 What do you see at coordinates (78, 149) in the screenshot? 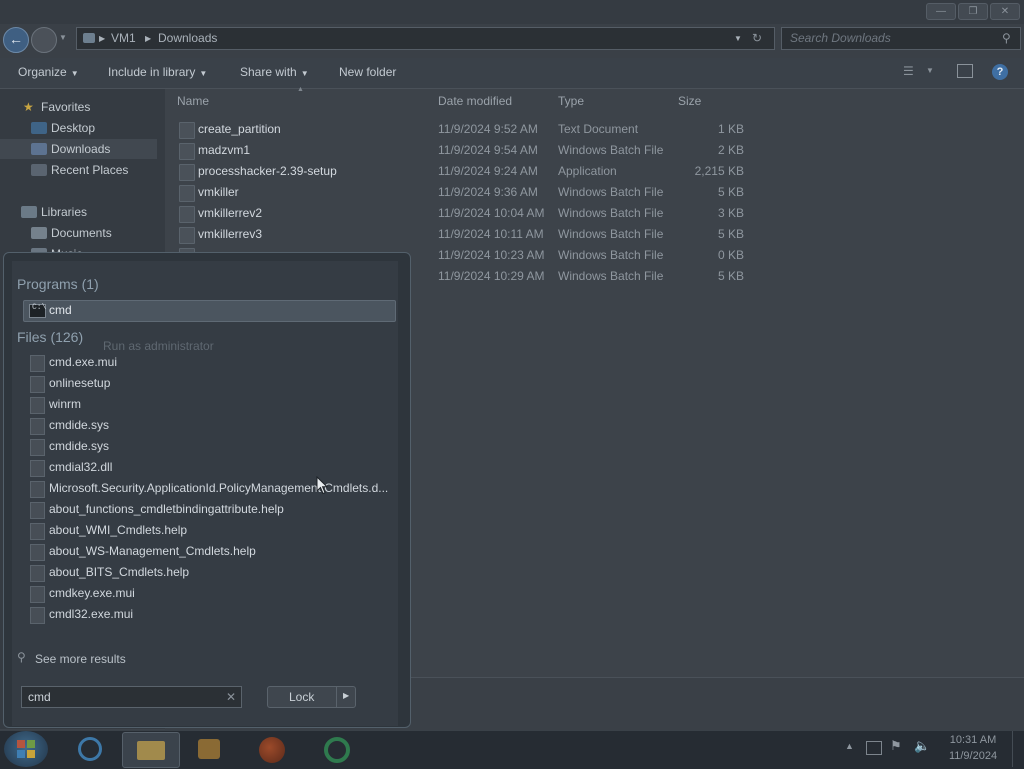
I see `nav-downloads: Downloads` at bounding box center [78, 149].